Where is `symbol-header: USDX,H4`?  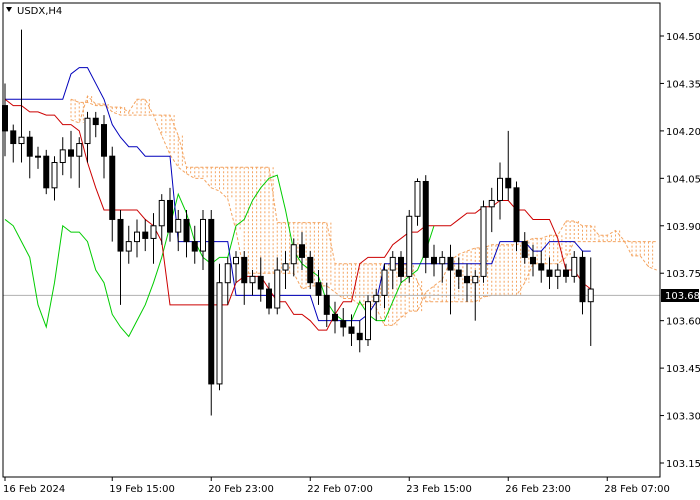 symbol-header: USDX,H4 is located at coordinates (34, 11).